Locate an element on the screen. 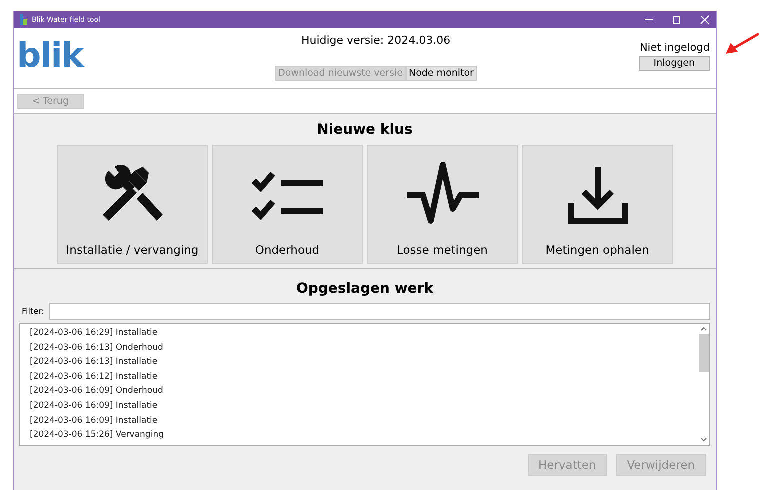  login-status: Niet ingelogd is located at coordinates (675, 48).